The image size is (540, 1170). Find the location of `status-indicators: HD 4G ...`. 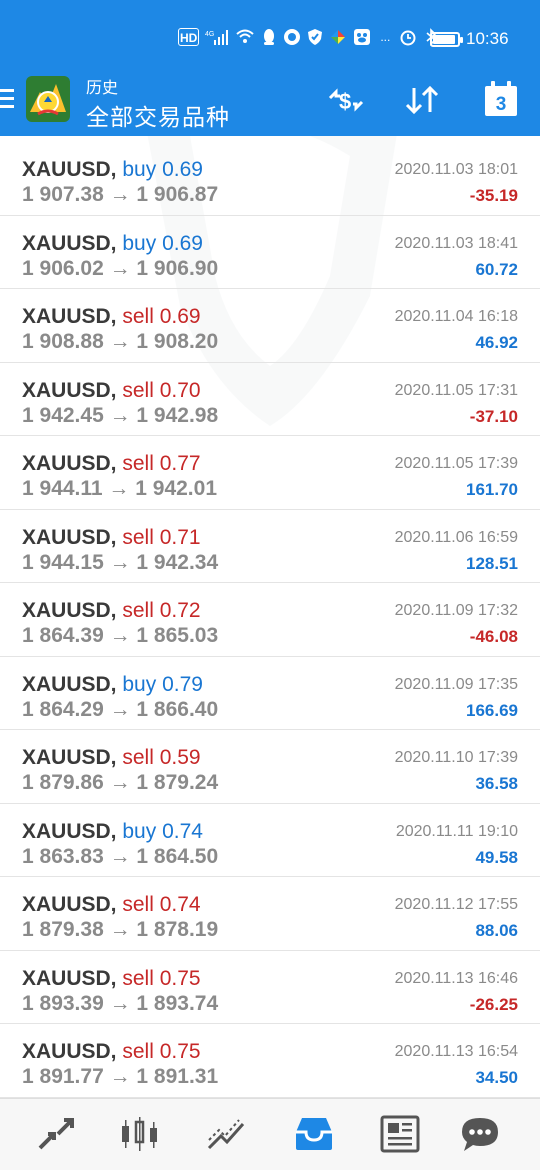

status-indicators: HD 4G ... is located at coordinates (308, 37).